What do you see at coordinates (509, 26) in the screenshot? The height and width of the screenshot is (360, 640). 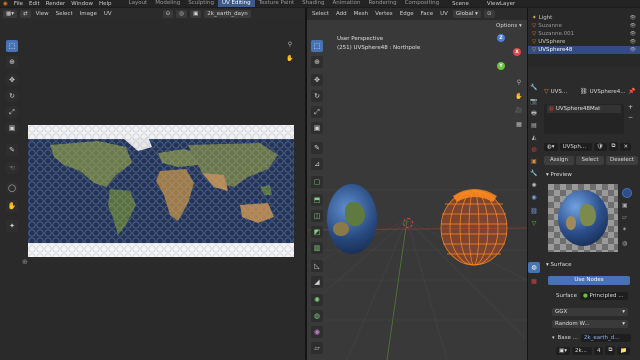 I see `options-button: Options ▾` at bounding box center [509, 26].